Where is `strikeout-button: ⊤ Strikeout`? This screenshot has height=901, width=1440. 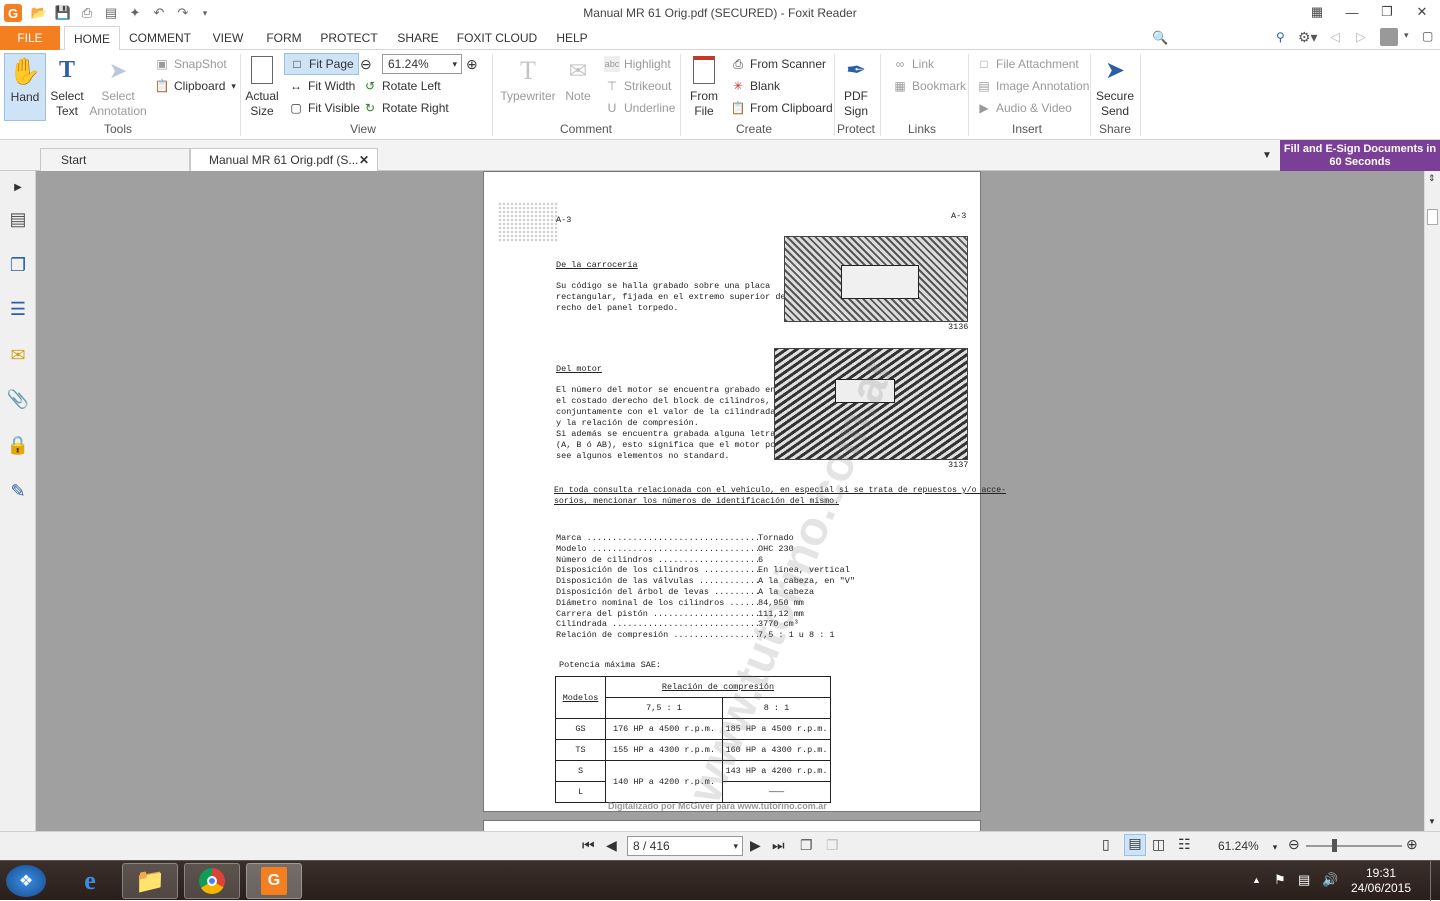 strikeout-button: ⊤ Strikeout is located at coordinates (638, 86).